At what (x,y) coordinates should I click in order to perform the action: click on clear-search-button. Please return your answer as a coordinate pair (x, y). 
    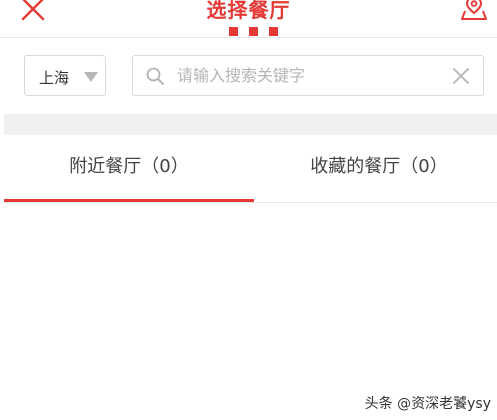
    Looking at the image, I should click on (461, 76).